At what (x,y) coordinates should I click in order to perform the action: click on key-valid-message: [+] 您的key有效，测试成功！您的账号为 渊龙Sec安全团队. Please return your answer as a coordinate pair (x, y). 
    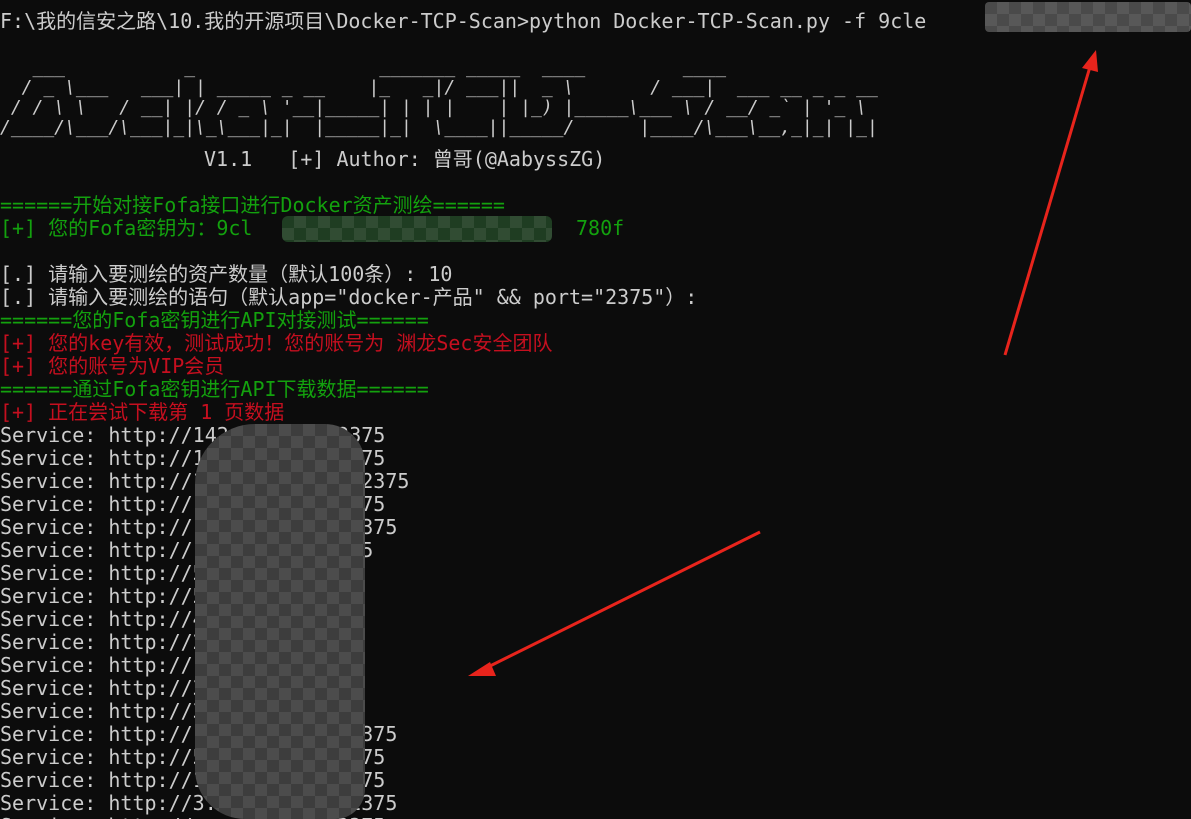
    Looking at the image, I should click on (276, 343).